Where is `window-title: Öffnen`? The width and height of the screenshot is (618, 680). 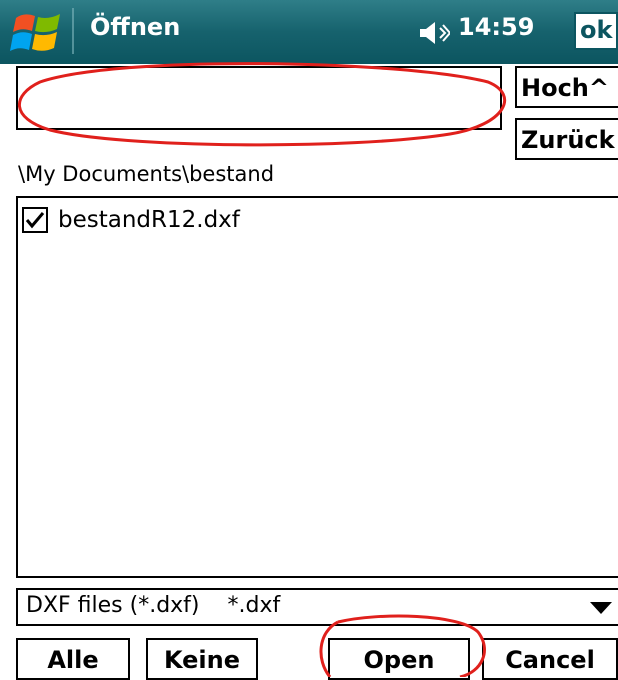
window-title: Öffnen is located at coordinates (135, 27).